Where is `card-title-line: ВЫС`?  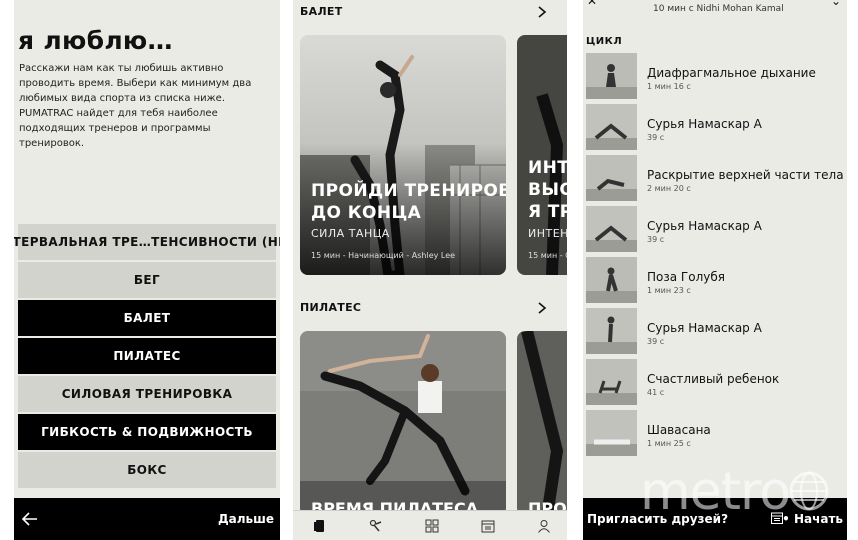 card-title-line: ВЫС is located at coordinates (547, 190).